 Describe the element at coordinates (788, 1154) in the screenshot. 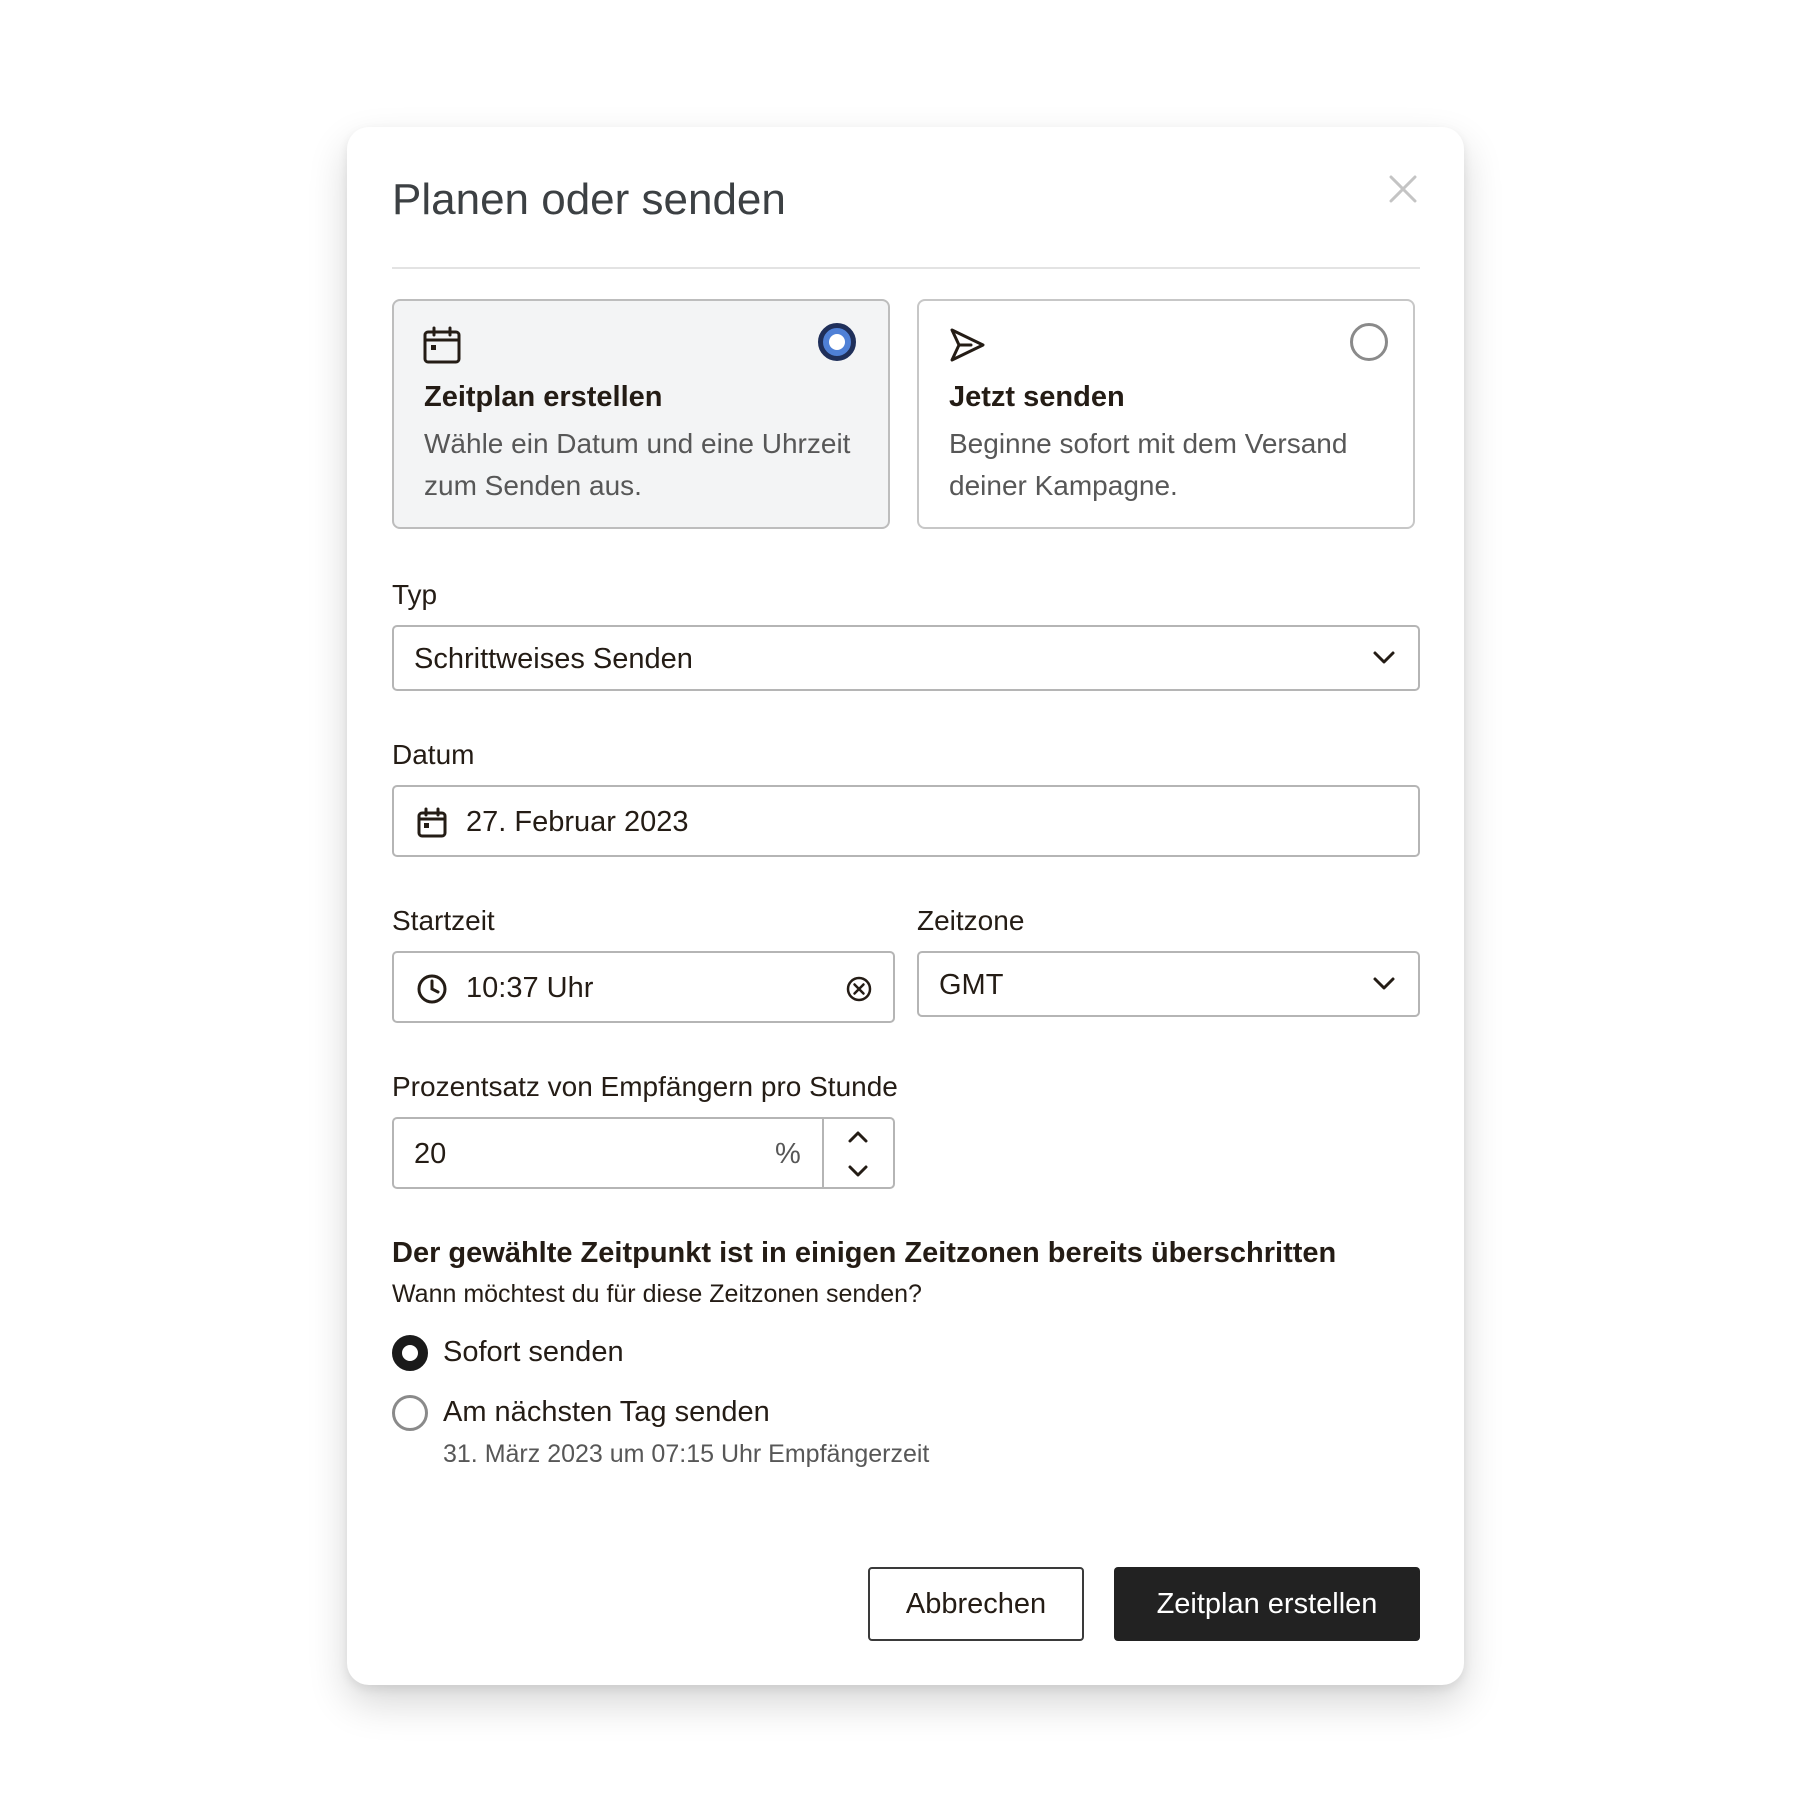

I see `percent-unit: %` at that location.